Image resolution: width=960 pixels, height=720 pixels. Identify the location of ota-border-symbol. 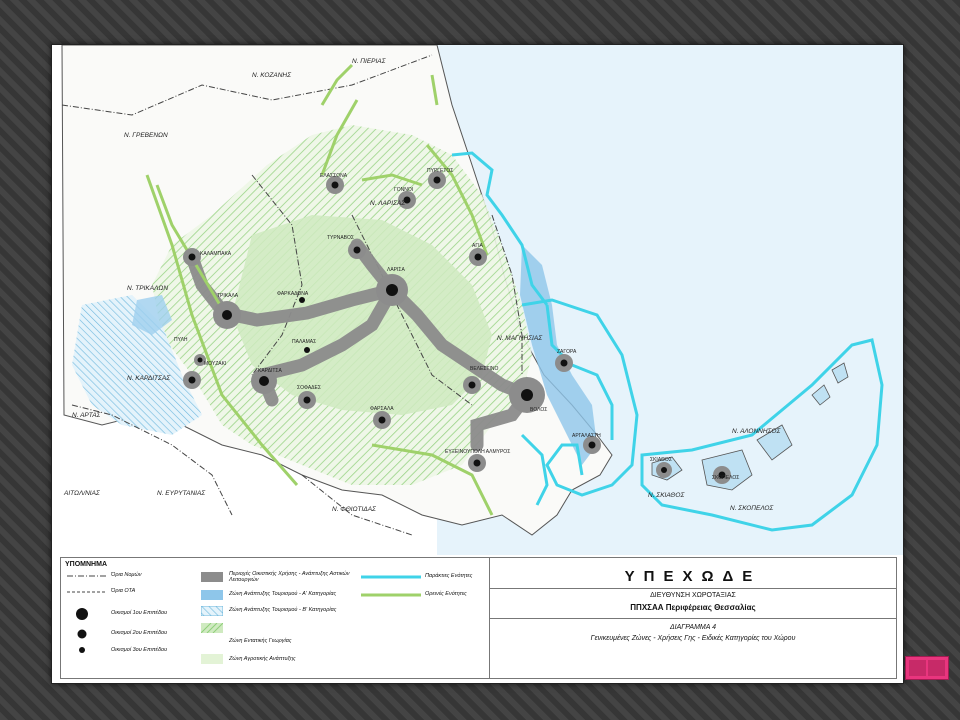
(87, 592).